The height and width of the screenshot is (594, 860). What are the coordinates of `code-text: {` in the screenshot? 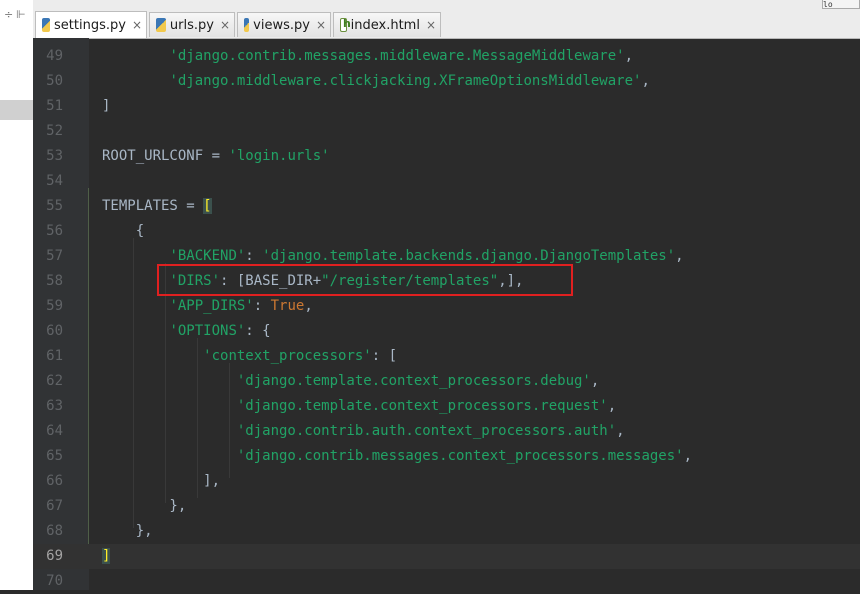 It's located at (123, 231).